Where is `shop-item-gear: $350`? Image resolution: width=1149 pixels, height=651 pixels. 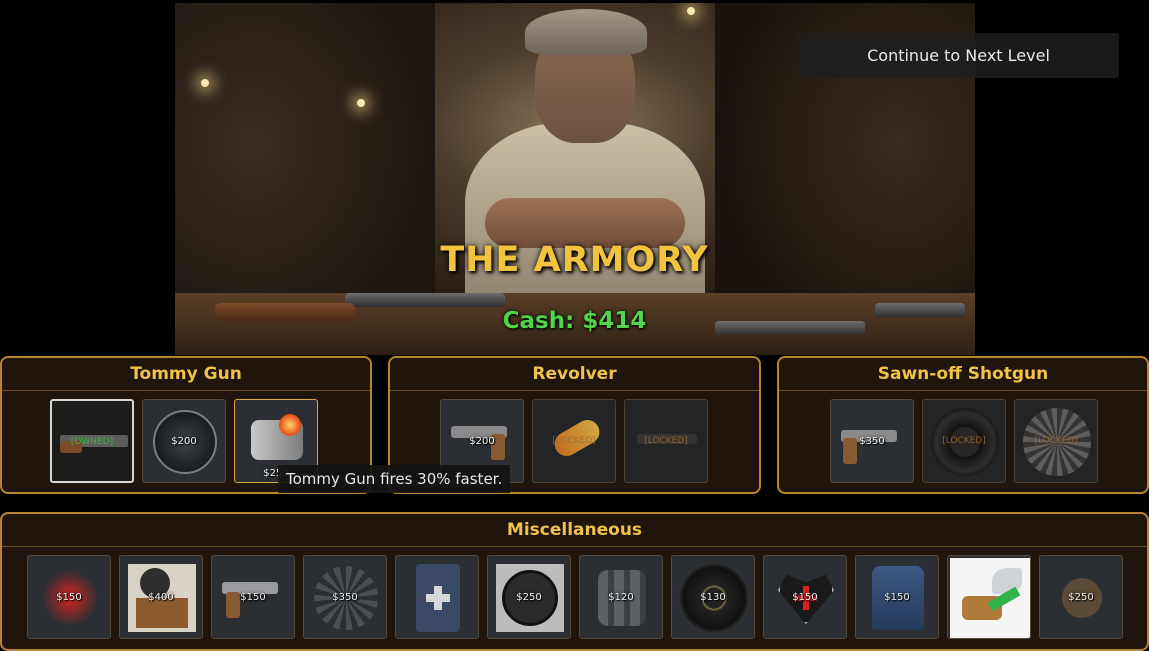 shop-item-gear: $350 is located at coordinates (345, 597).